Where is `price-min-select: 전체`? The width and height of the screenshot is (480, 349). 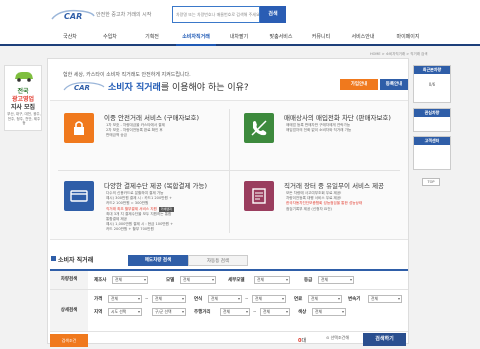 price-min-select: 전체 is located at coordinates (125, 299).